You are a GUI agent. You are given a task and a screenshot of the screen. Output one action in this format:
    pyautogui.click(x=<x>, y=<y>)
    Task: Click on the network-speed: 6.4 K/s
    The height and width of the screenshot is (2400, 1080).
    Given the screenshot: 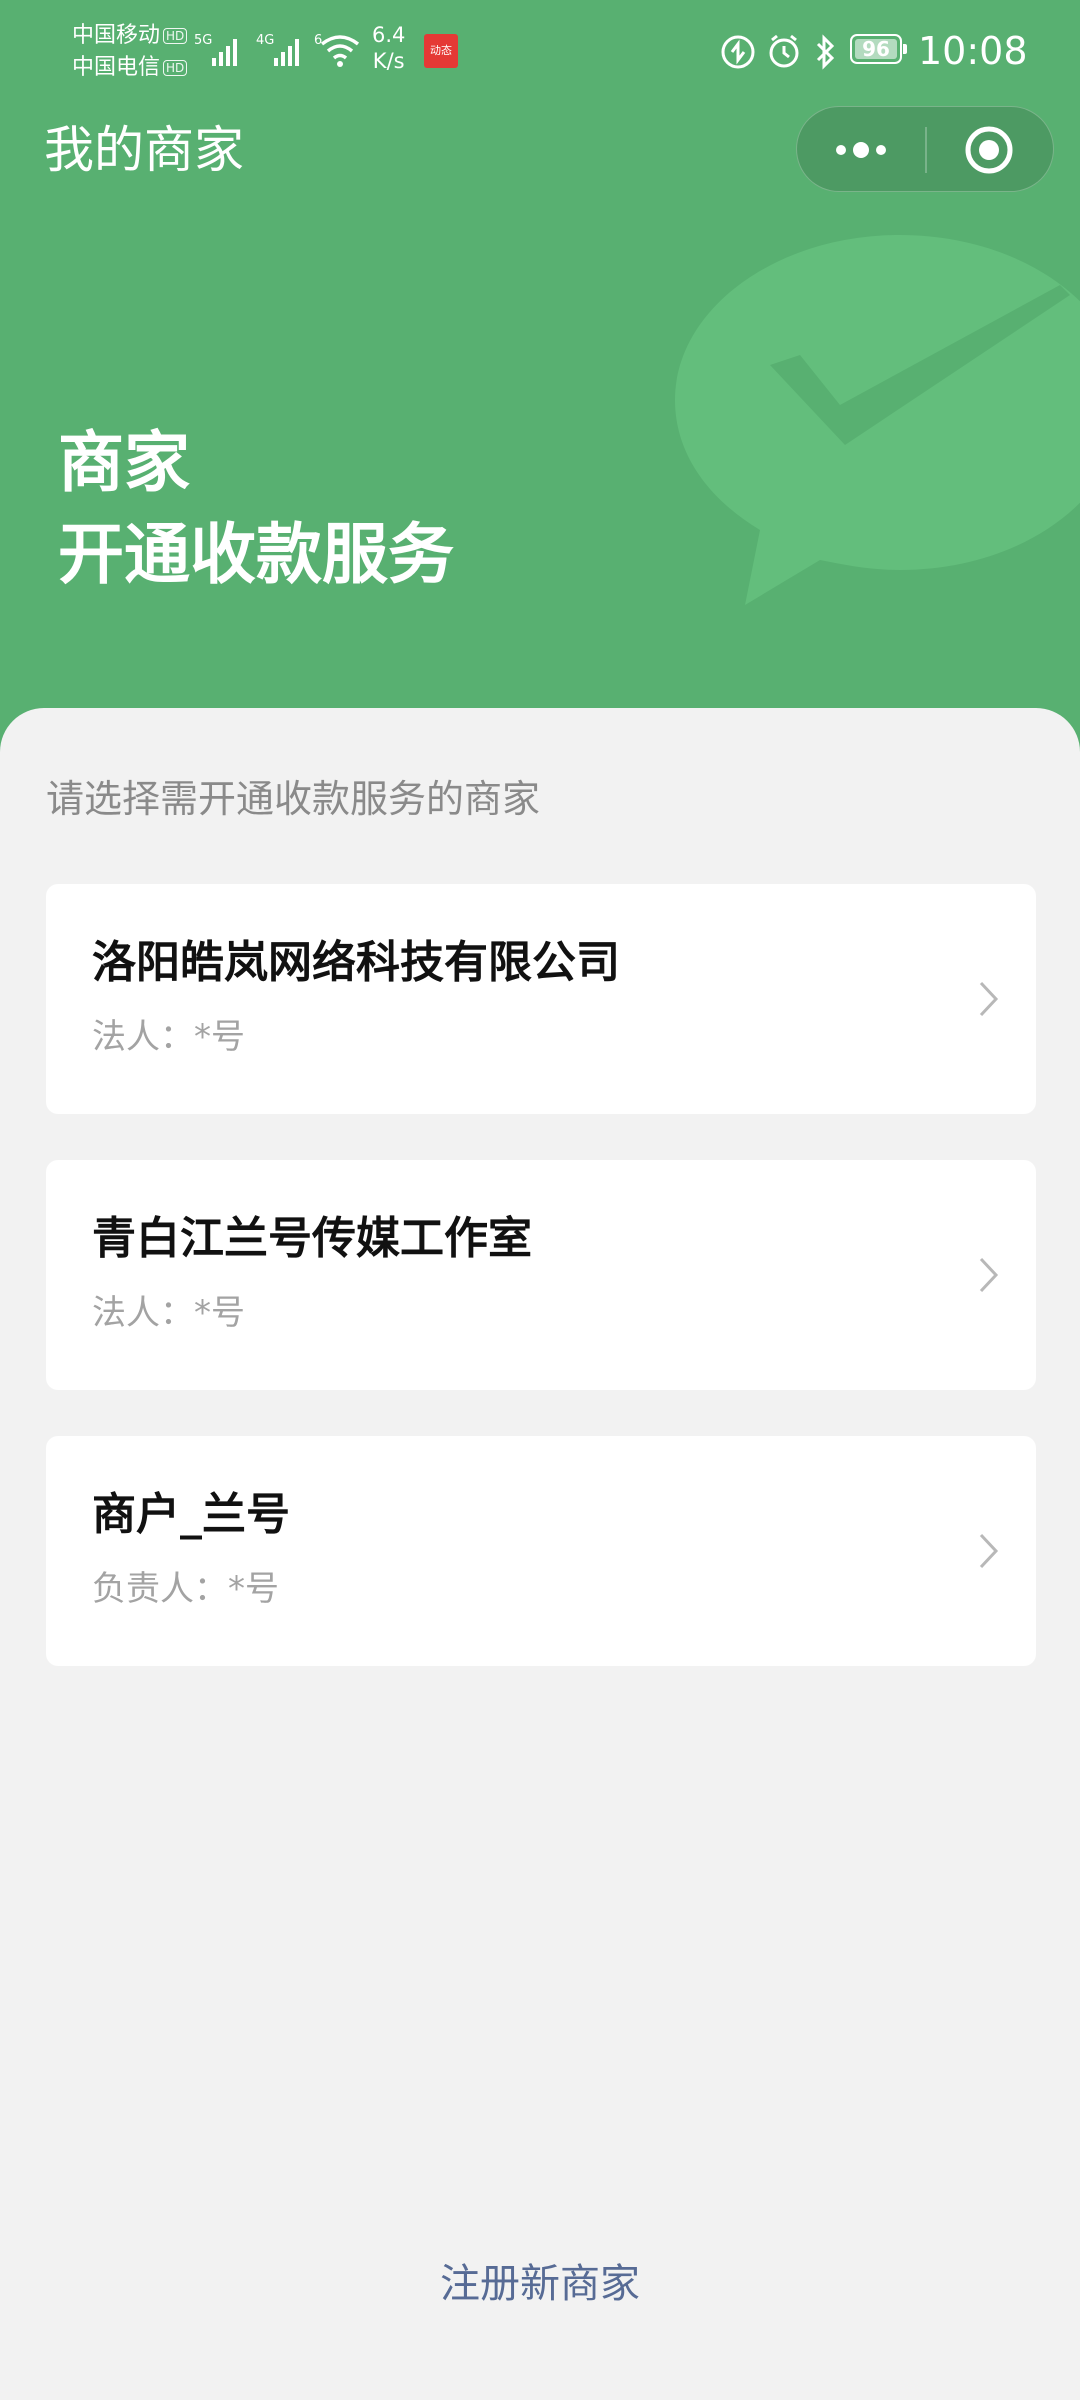 What is the action you would take?
    pyautogui.click(x=389, y=48)
    